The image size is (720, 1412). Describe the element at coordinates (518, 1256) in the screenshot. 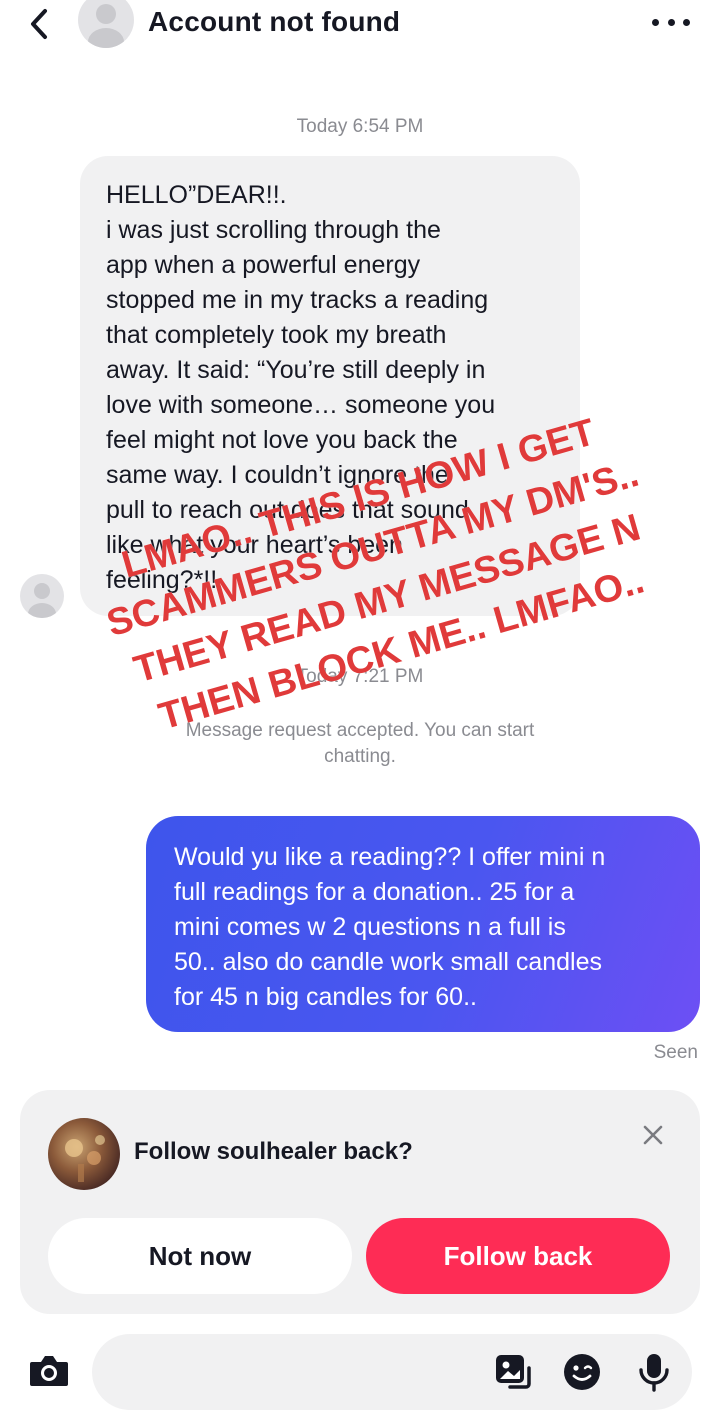

I see `follow-back-button: Follow back` at that location.